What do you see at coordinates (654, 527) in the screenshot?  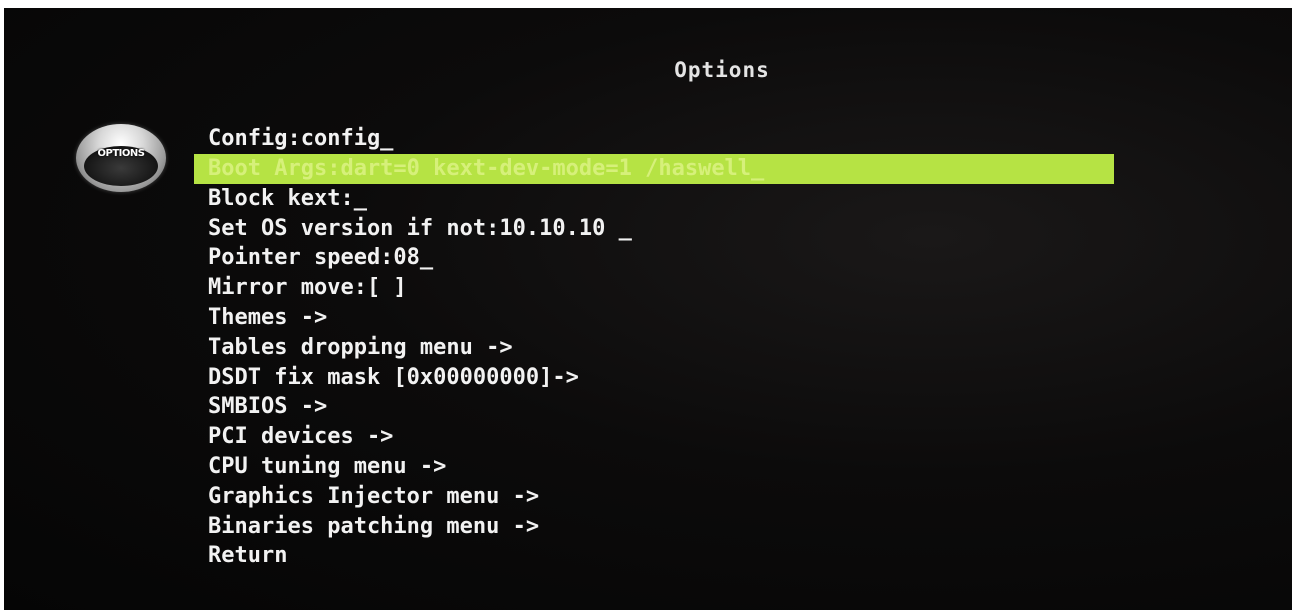 I see `menu-item-binaries-patching: Binaries patching menu ->` at bounding box center [654, 527].